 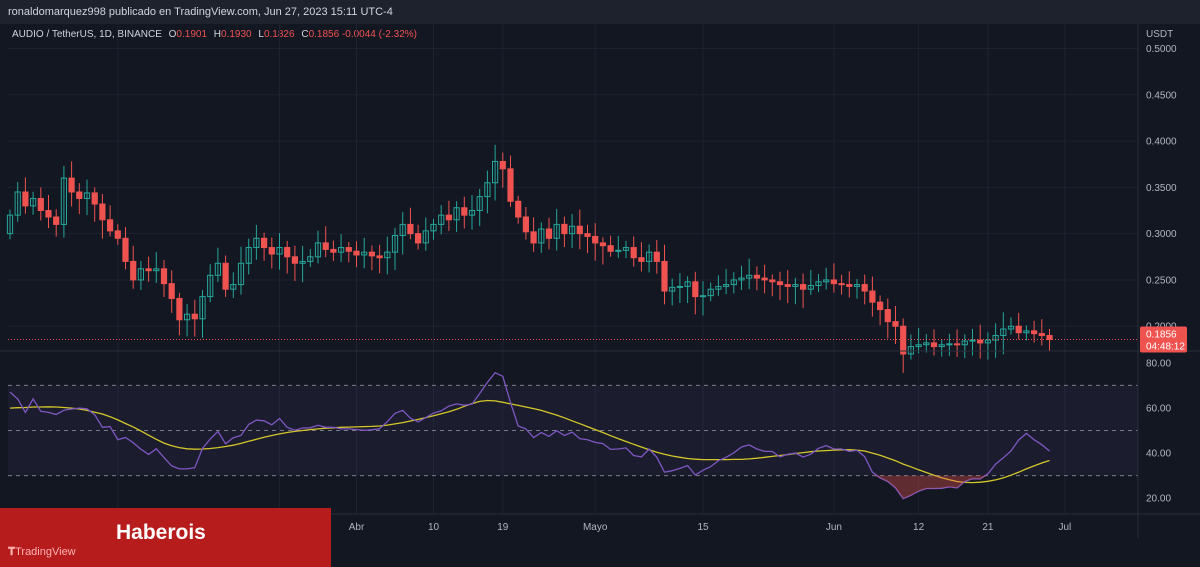 I want to click on price-tick-label: 0.2500, so click(x=1161, y=280).